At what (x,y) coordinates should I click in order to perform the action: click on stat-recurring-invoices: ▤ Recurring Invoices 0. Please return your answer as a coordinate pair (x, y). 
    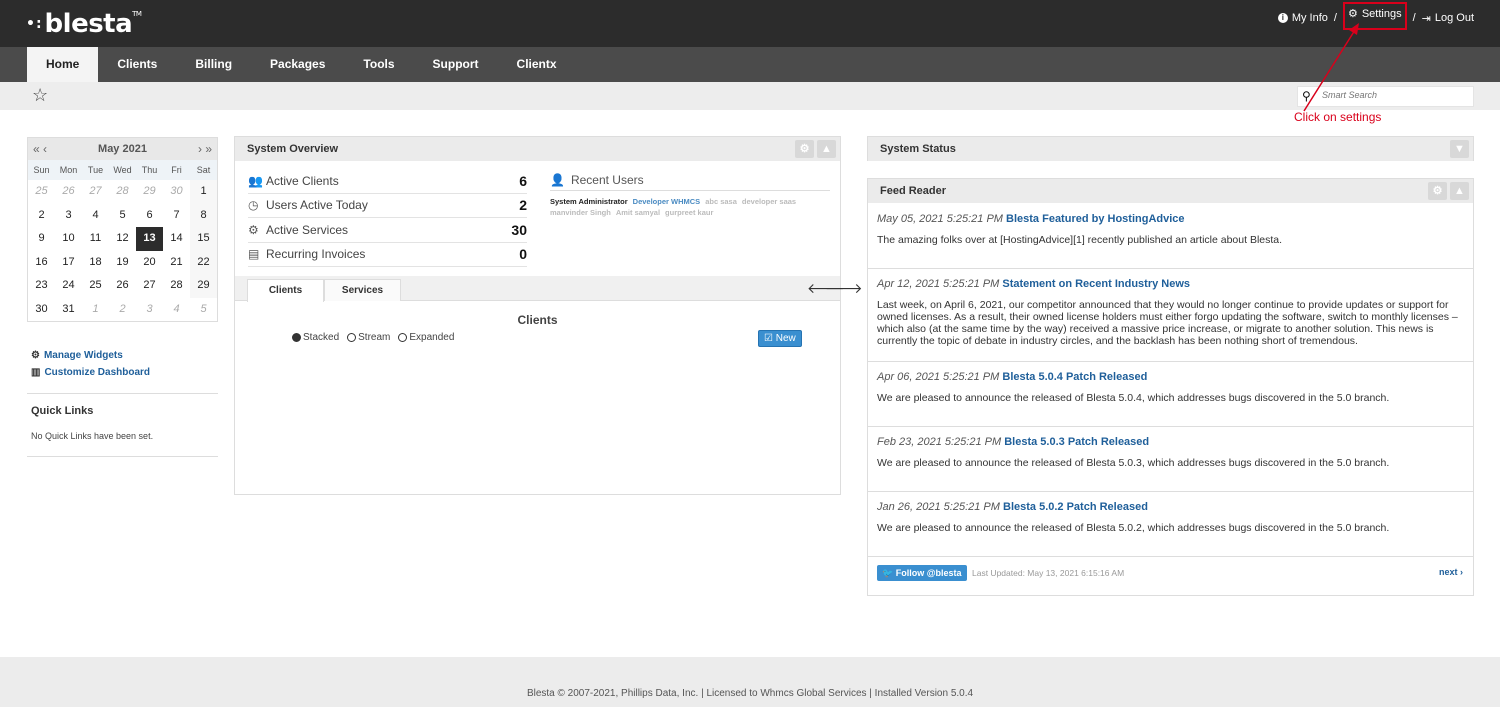
    Looking at the image, I should click on (387, 255).